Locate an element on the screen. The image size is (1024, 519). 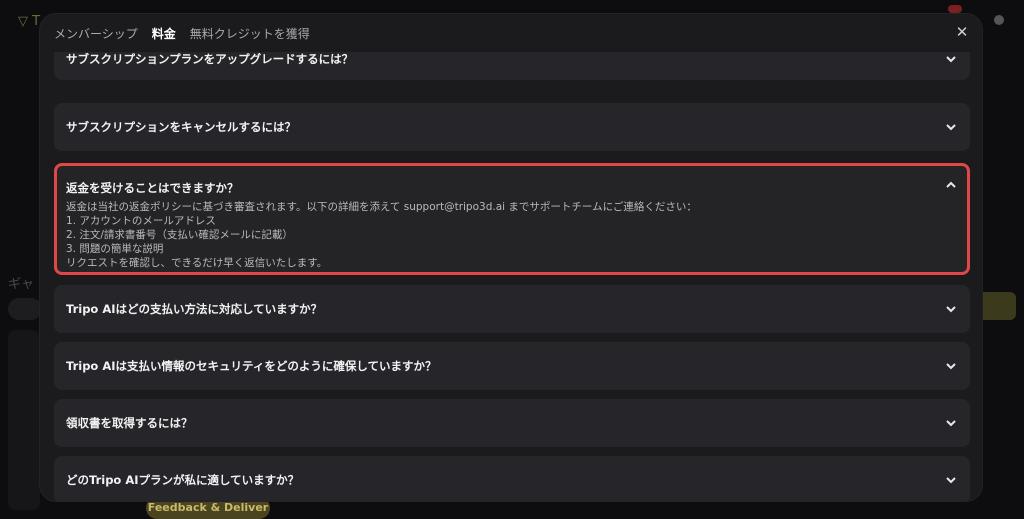
faq-question: サブスクリプションをキャンセルするには？ is located at coordinates (181, 127).